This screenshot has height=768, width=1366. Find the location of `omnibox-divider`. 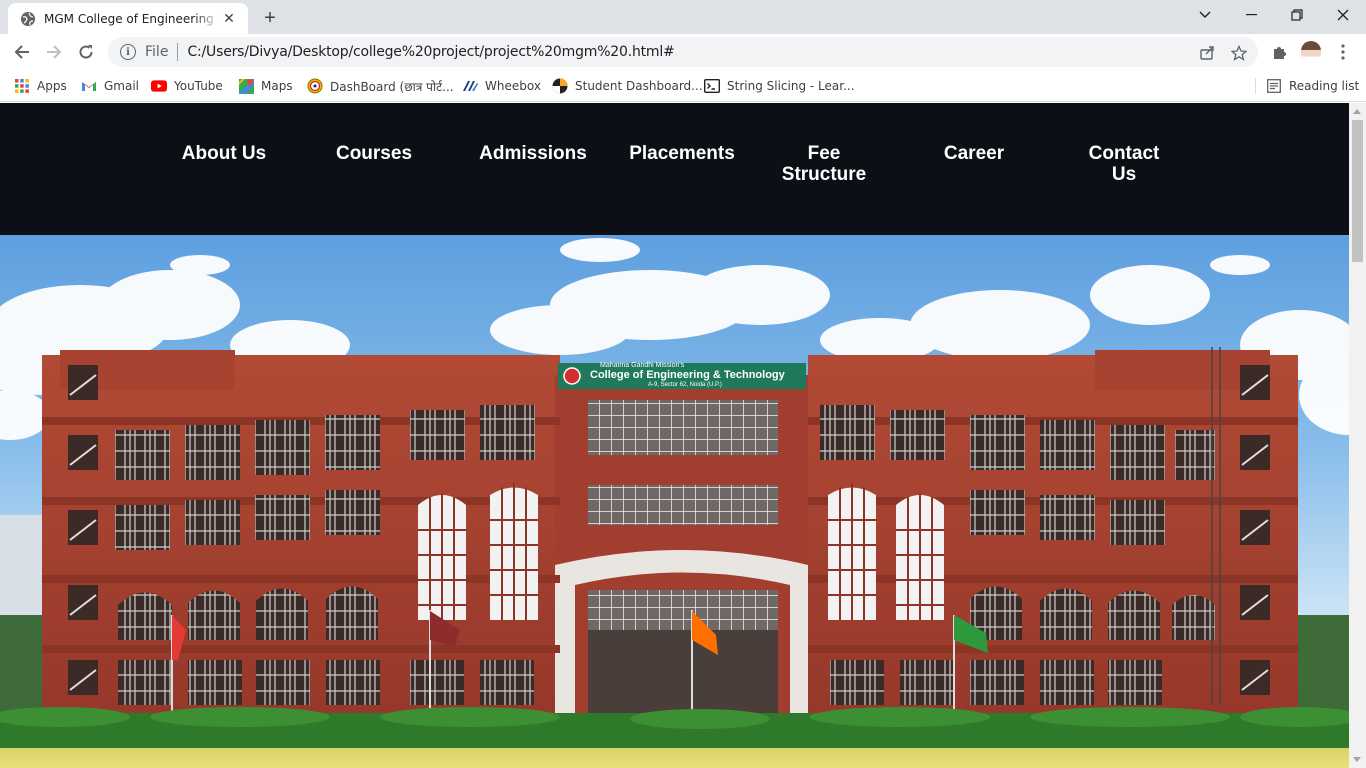

omnibox-divider is located at coordinates (178, 52).